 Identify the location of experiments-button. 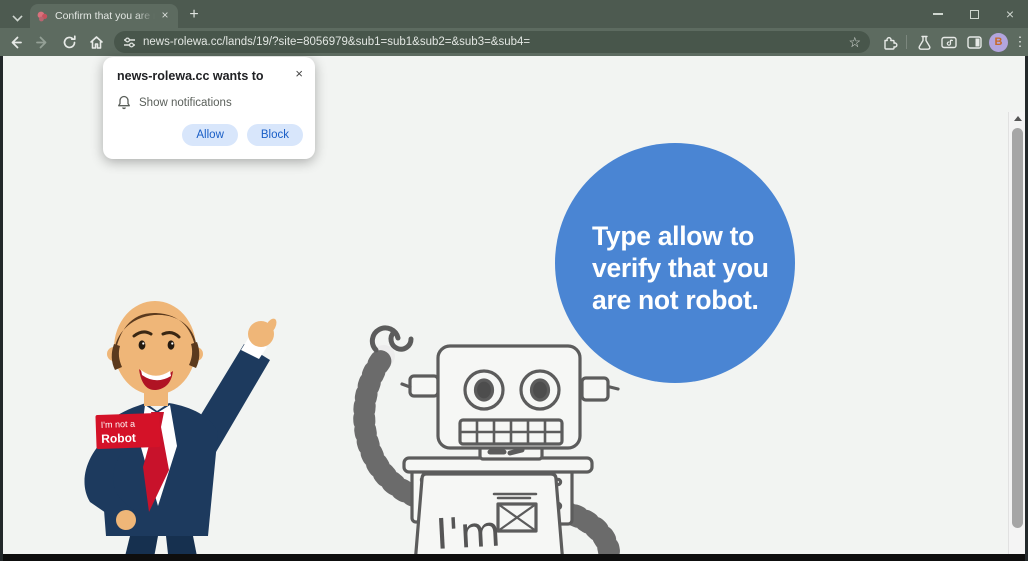
(924, 42).